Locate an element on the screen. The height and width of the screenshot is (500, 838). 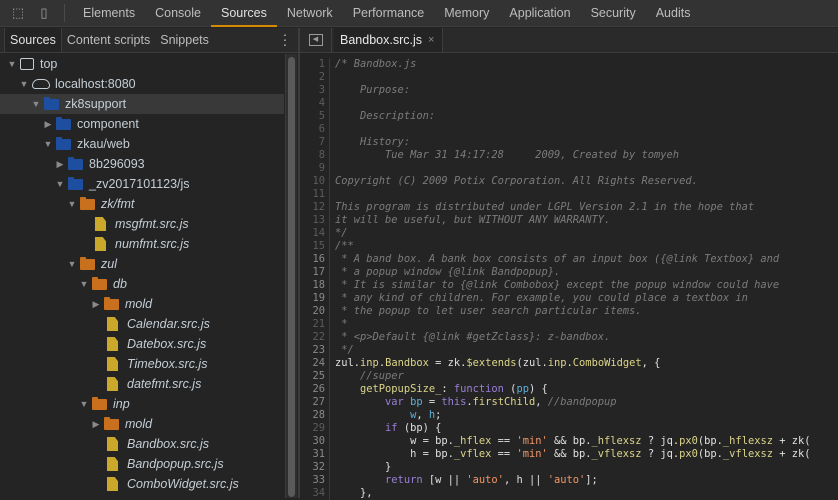
scrollbar-thumb is located at coordinates (291, 277).